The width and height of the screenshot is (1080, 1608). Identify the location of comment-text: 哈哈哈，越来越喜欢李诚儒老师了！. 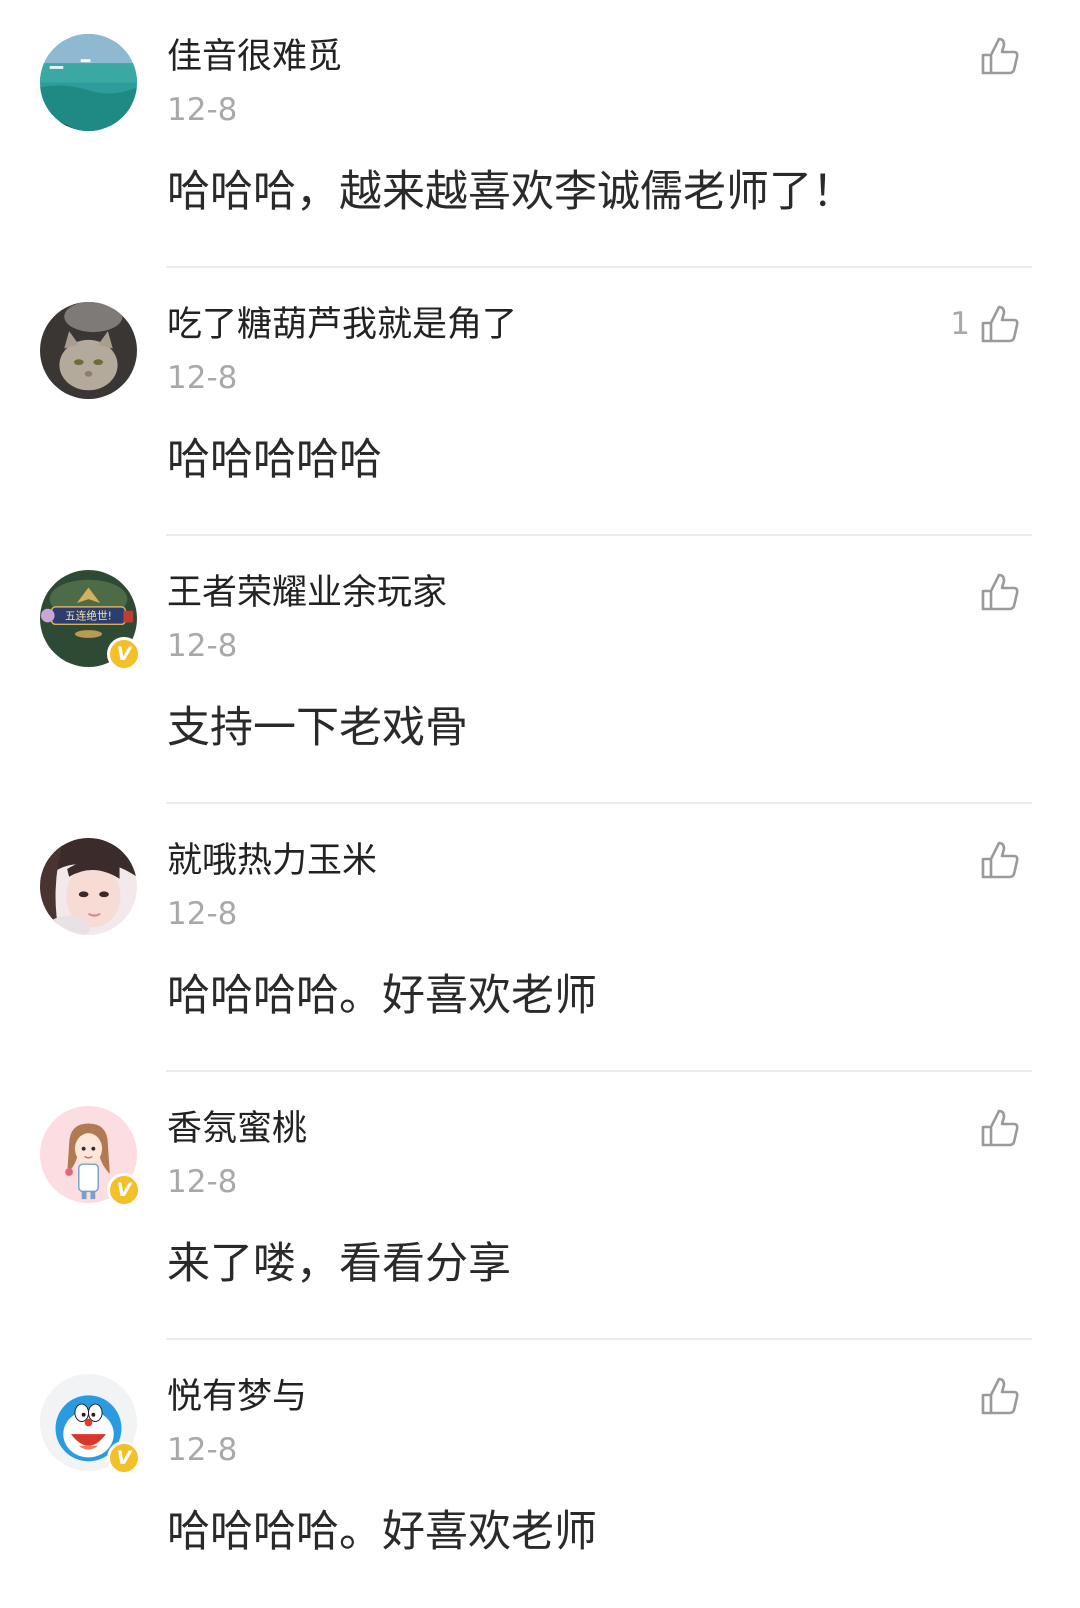
(511, 192).